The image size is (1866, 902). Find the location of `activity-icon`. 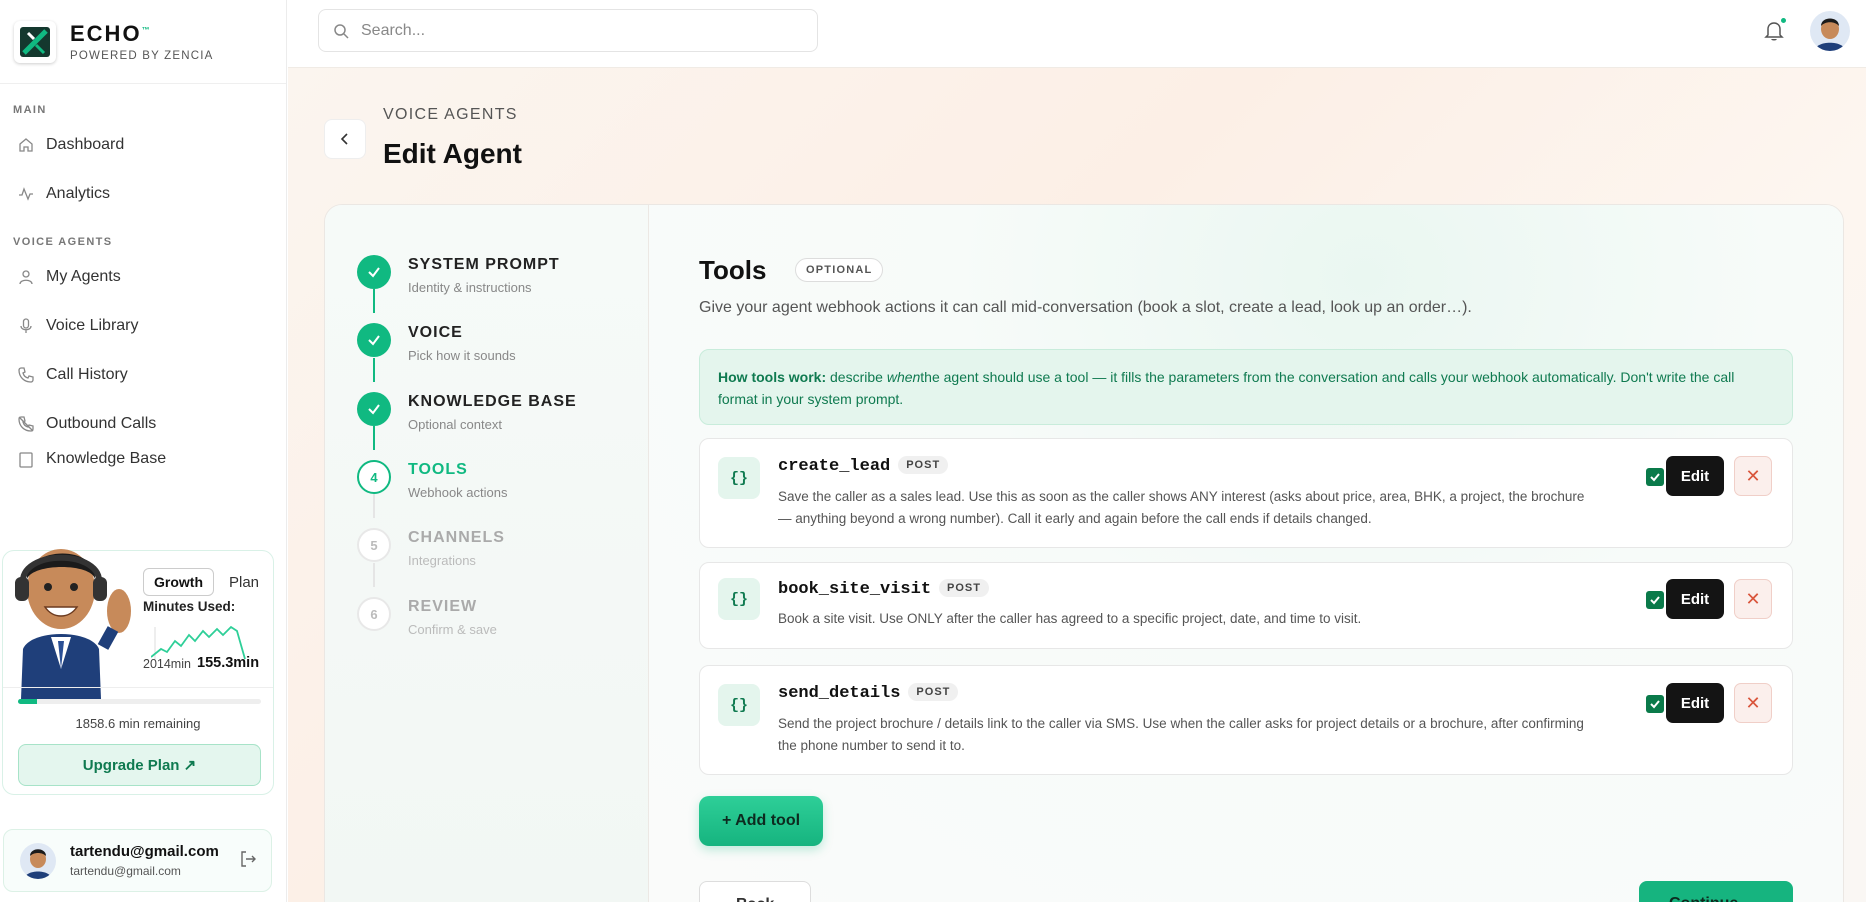

activity-icon is located at coordinates (26, 194).